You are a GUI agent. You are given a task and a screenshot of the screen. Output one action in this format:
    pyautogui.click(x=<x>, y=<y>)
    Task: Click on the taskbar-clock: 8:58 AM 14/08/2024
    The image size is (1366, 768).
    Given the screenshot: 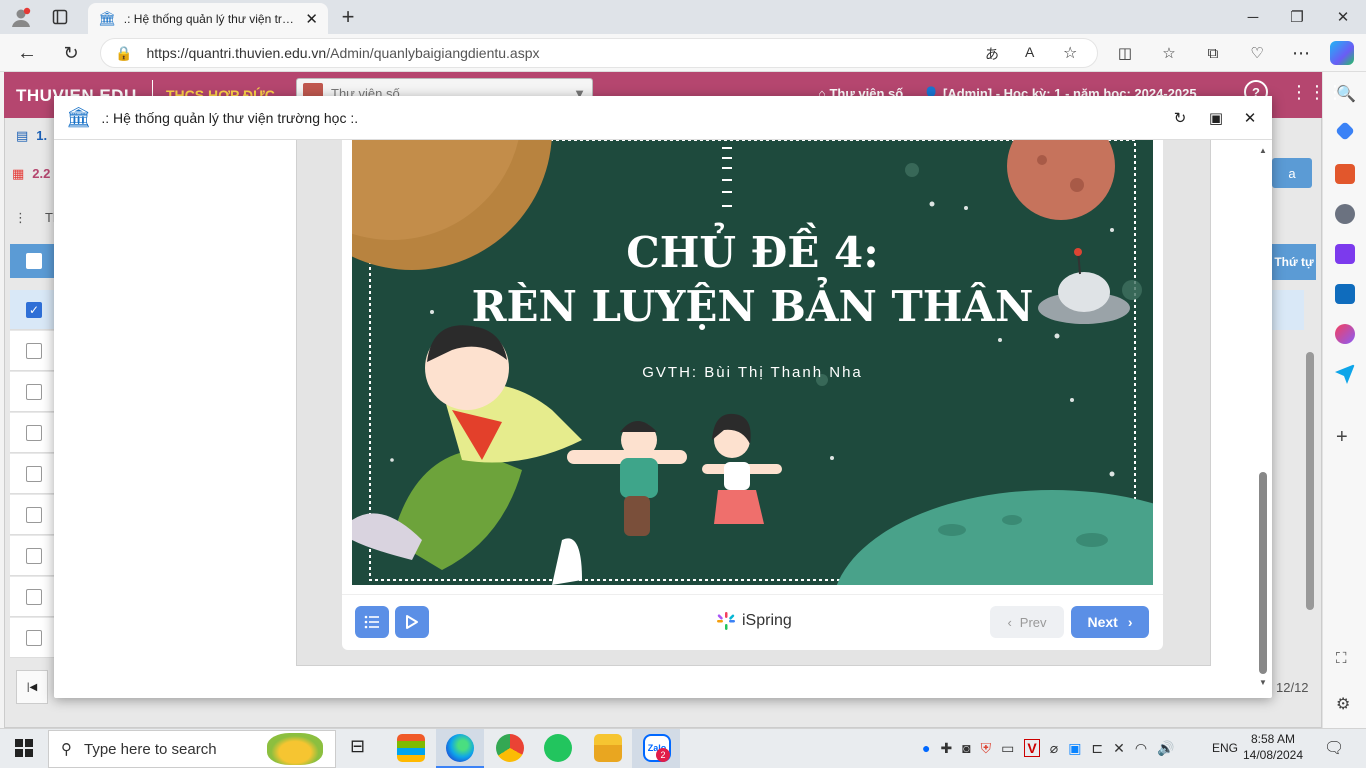 What is the action you would take?
    pyautogui.click(x=1273, y=747)
    